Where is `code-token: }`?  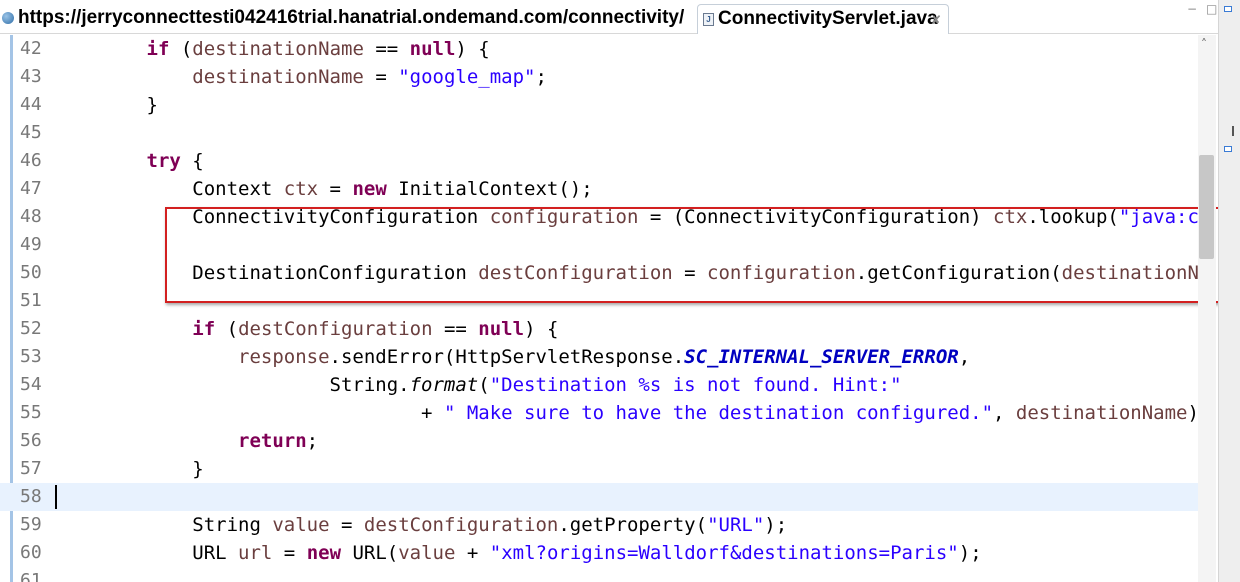
code-token: } is located at coordinates (129, 469).